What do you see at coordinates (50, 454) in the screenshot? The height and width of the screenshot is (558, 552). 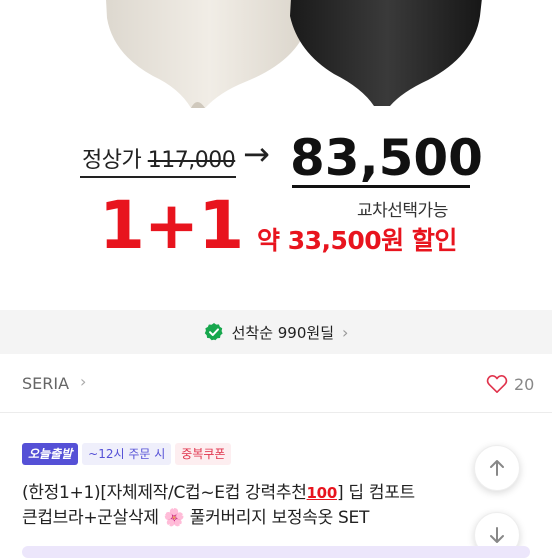 I see `today-ship-badge: 오늘출발` at bounding box center [50, 454].